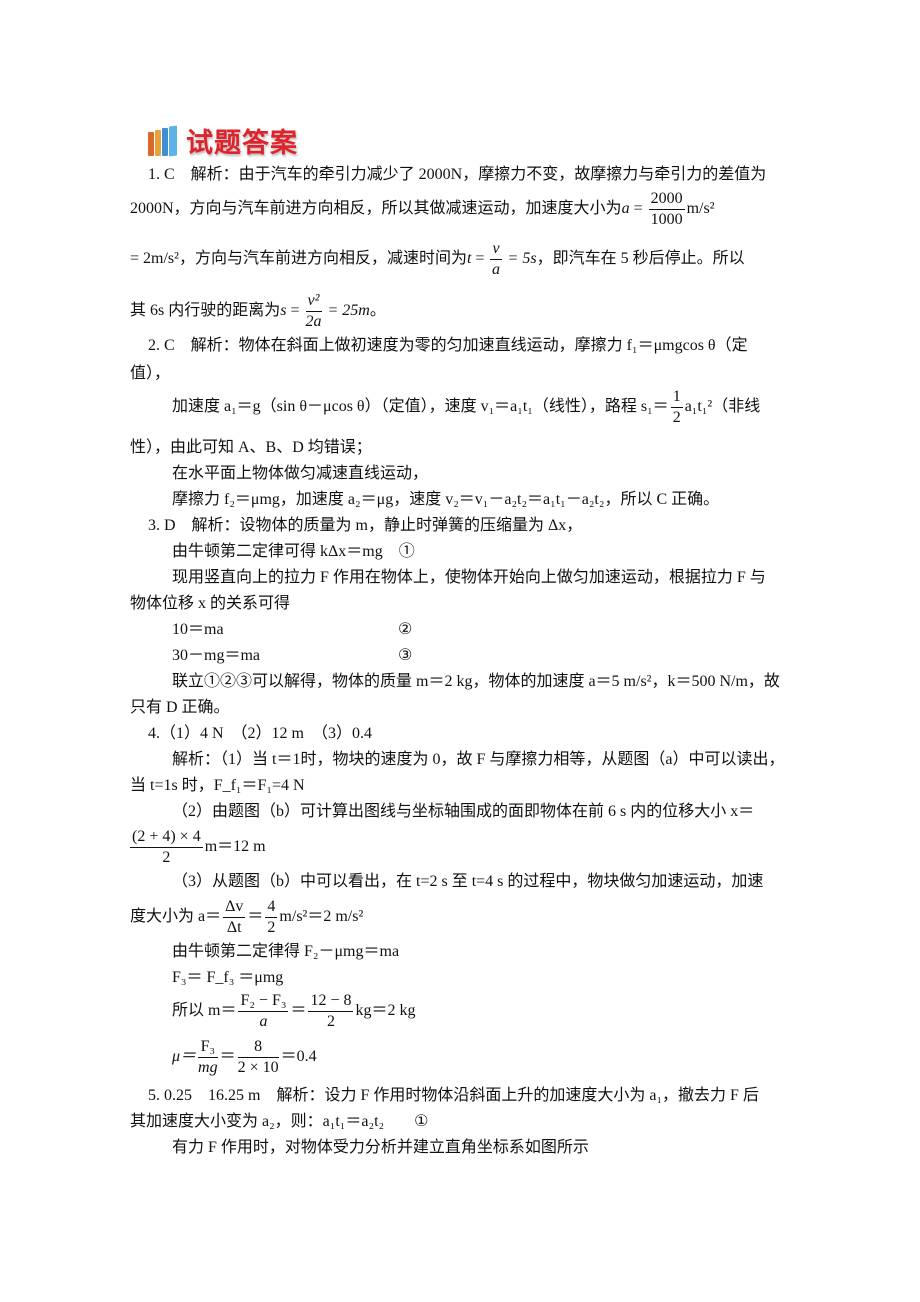  Describe the element at coordinates (247, 916) in the screenshot. I see `answer-4-line-7: 度大小为 a＝ Δv Δt ＝ 4 2 m/s²＝2 m/s²` at that location.